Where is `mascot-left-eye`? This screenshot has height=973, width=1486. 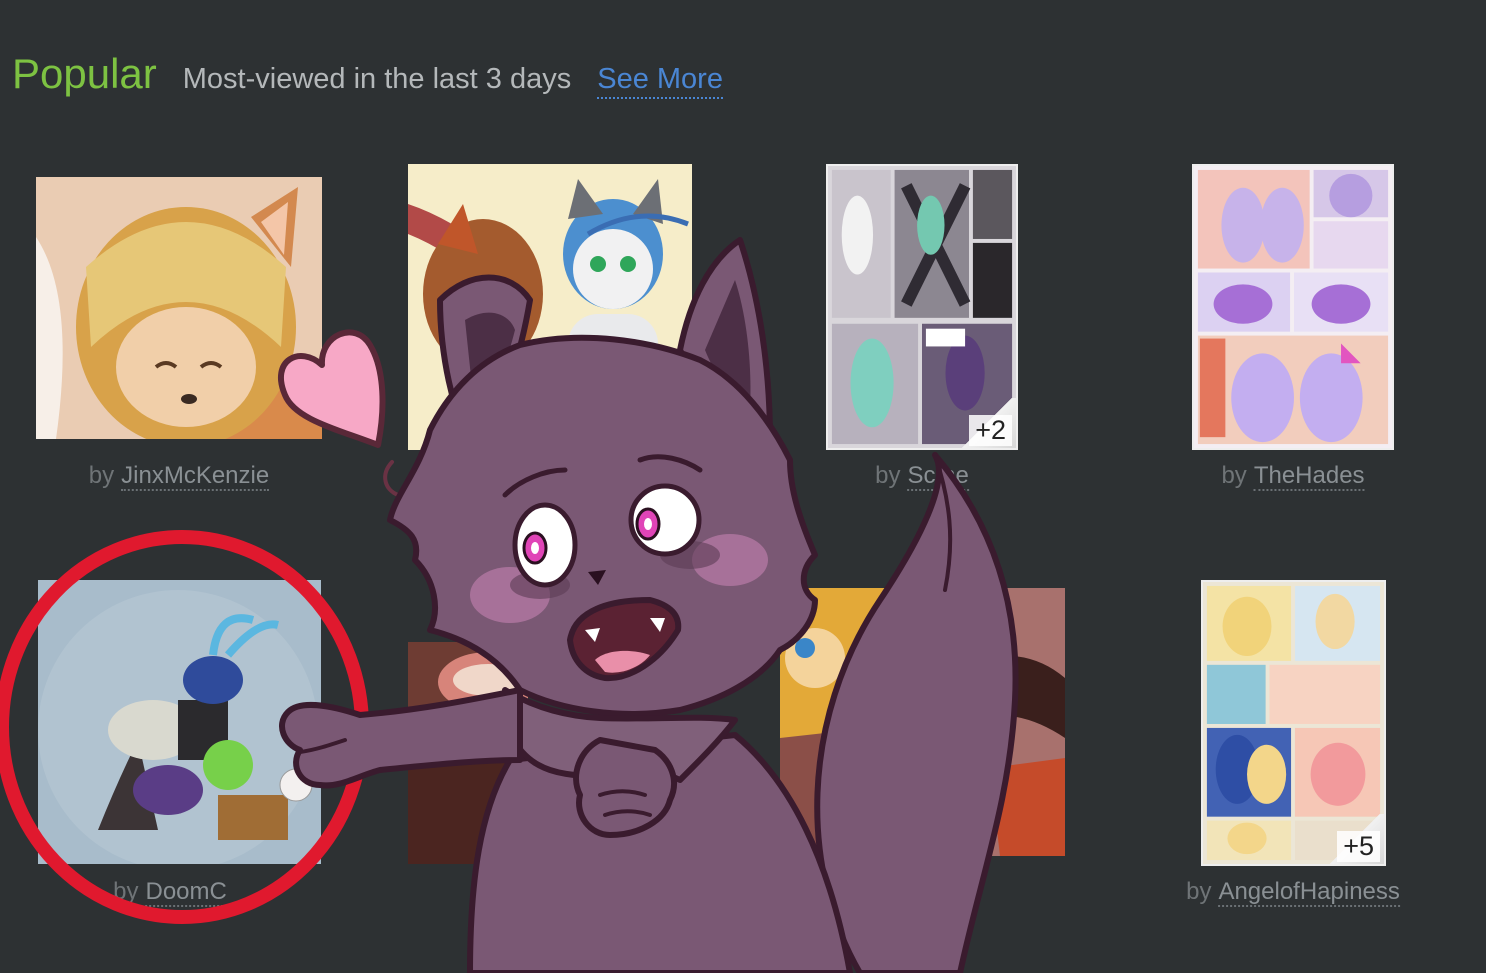 mascot-left-eye is located at coordinates (545, 545).